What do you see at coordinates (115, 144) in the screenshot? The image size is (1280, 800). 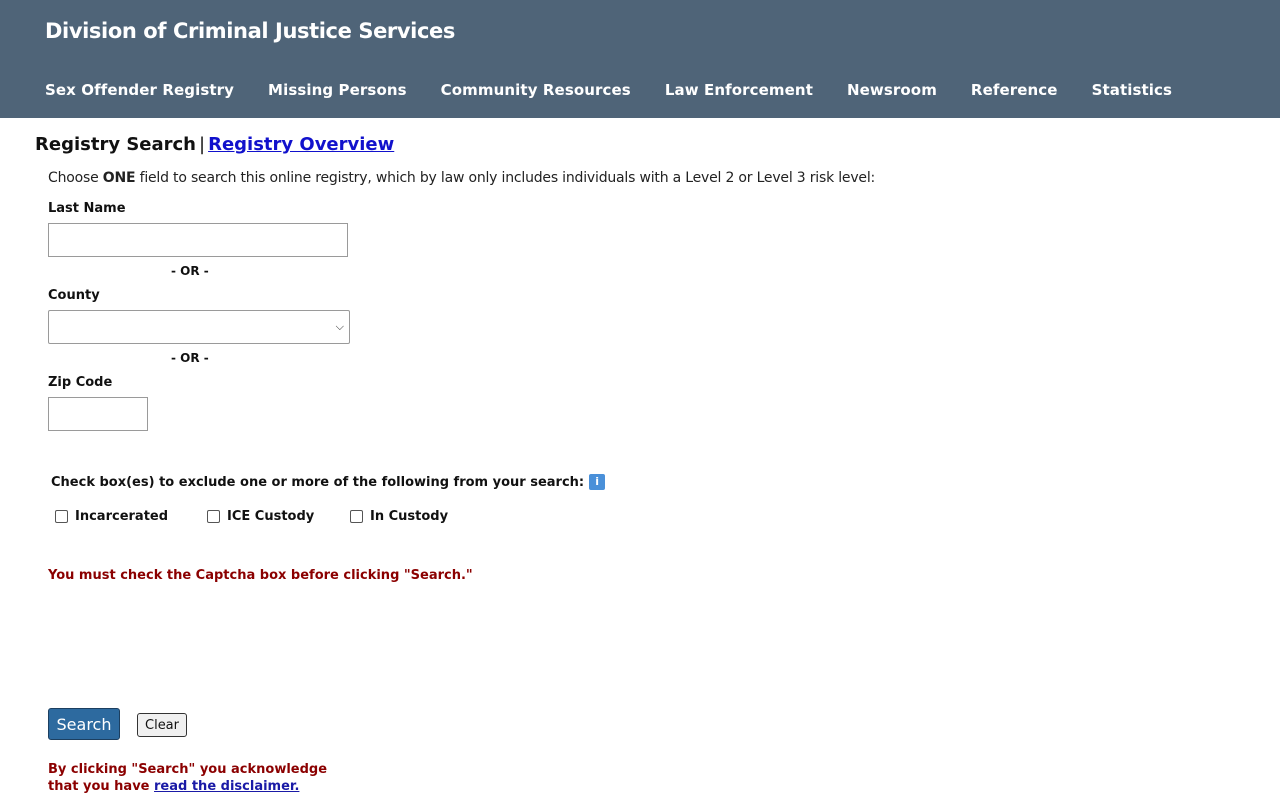 I see `page-title: Registry Search` at bounding box center [115, 144].